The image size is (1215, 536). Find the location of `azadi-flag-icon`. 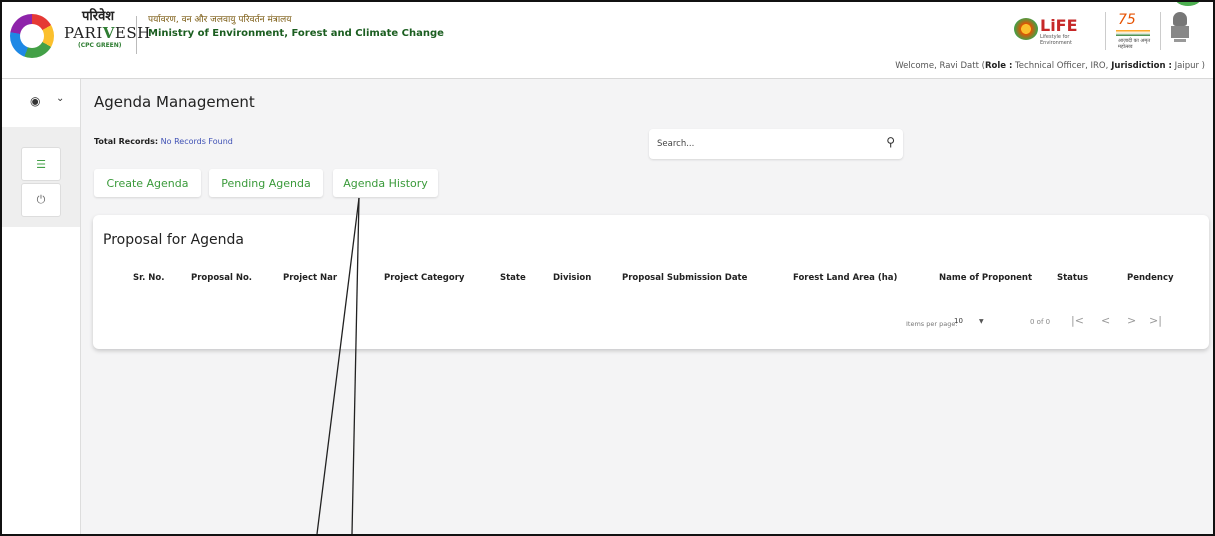

azadi-flag-icon is located at coordinates (1133, 33).